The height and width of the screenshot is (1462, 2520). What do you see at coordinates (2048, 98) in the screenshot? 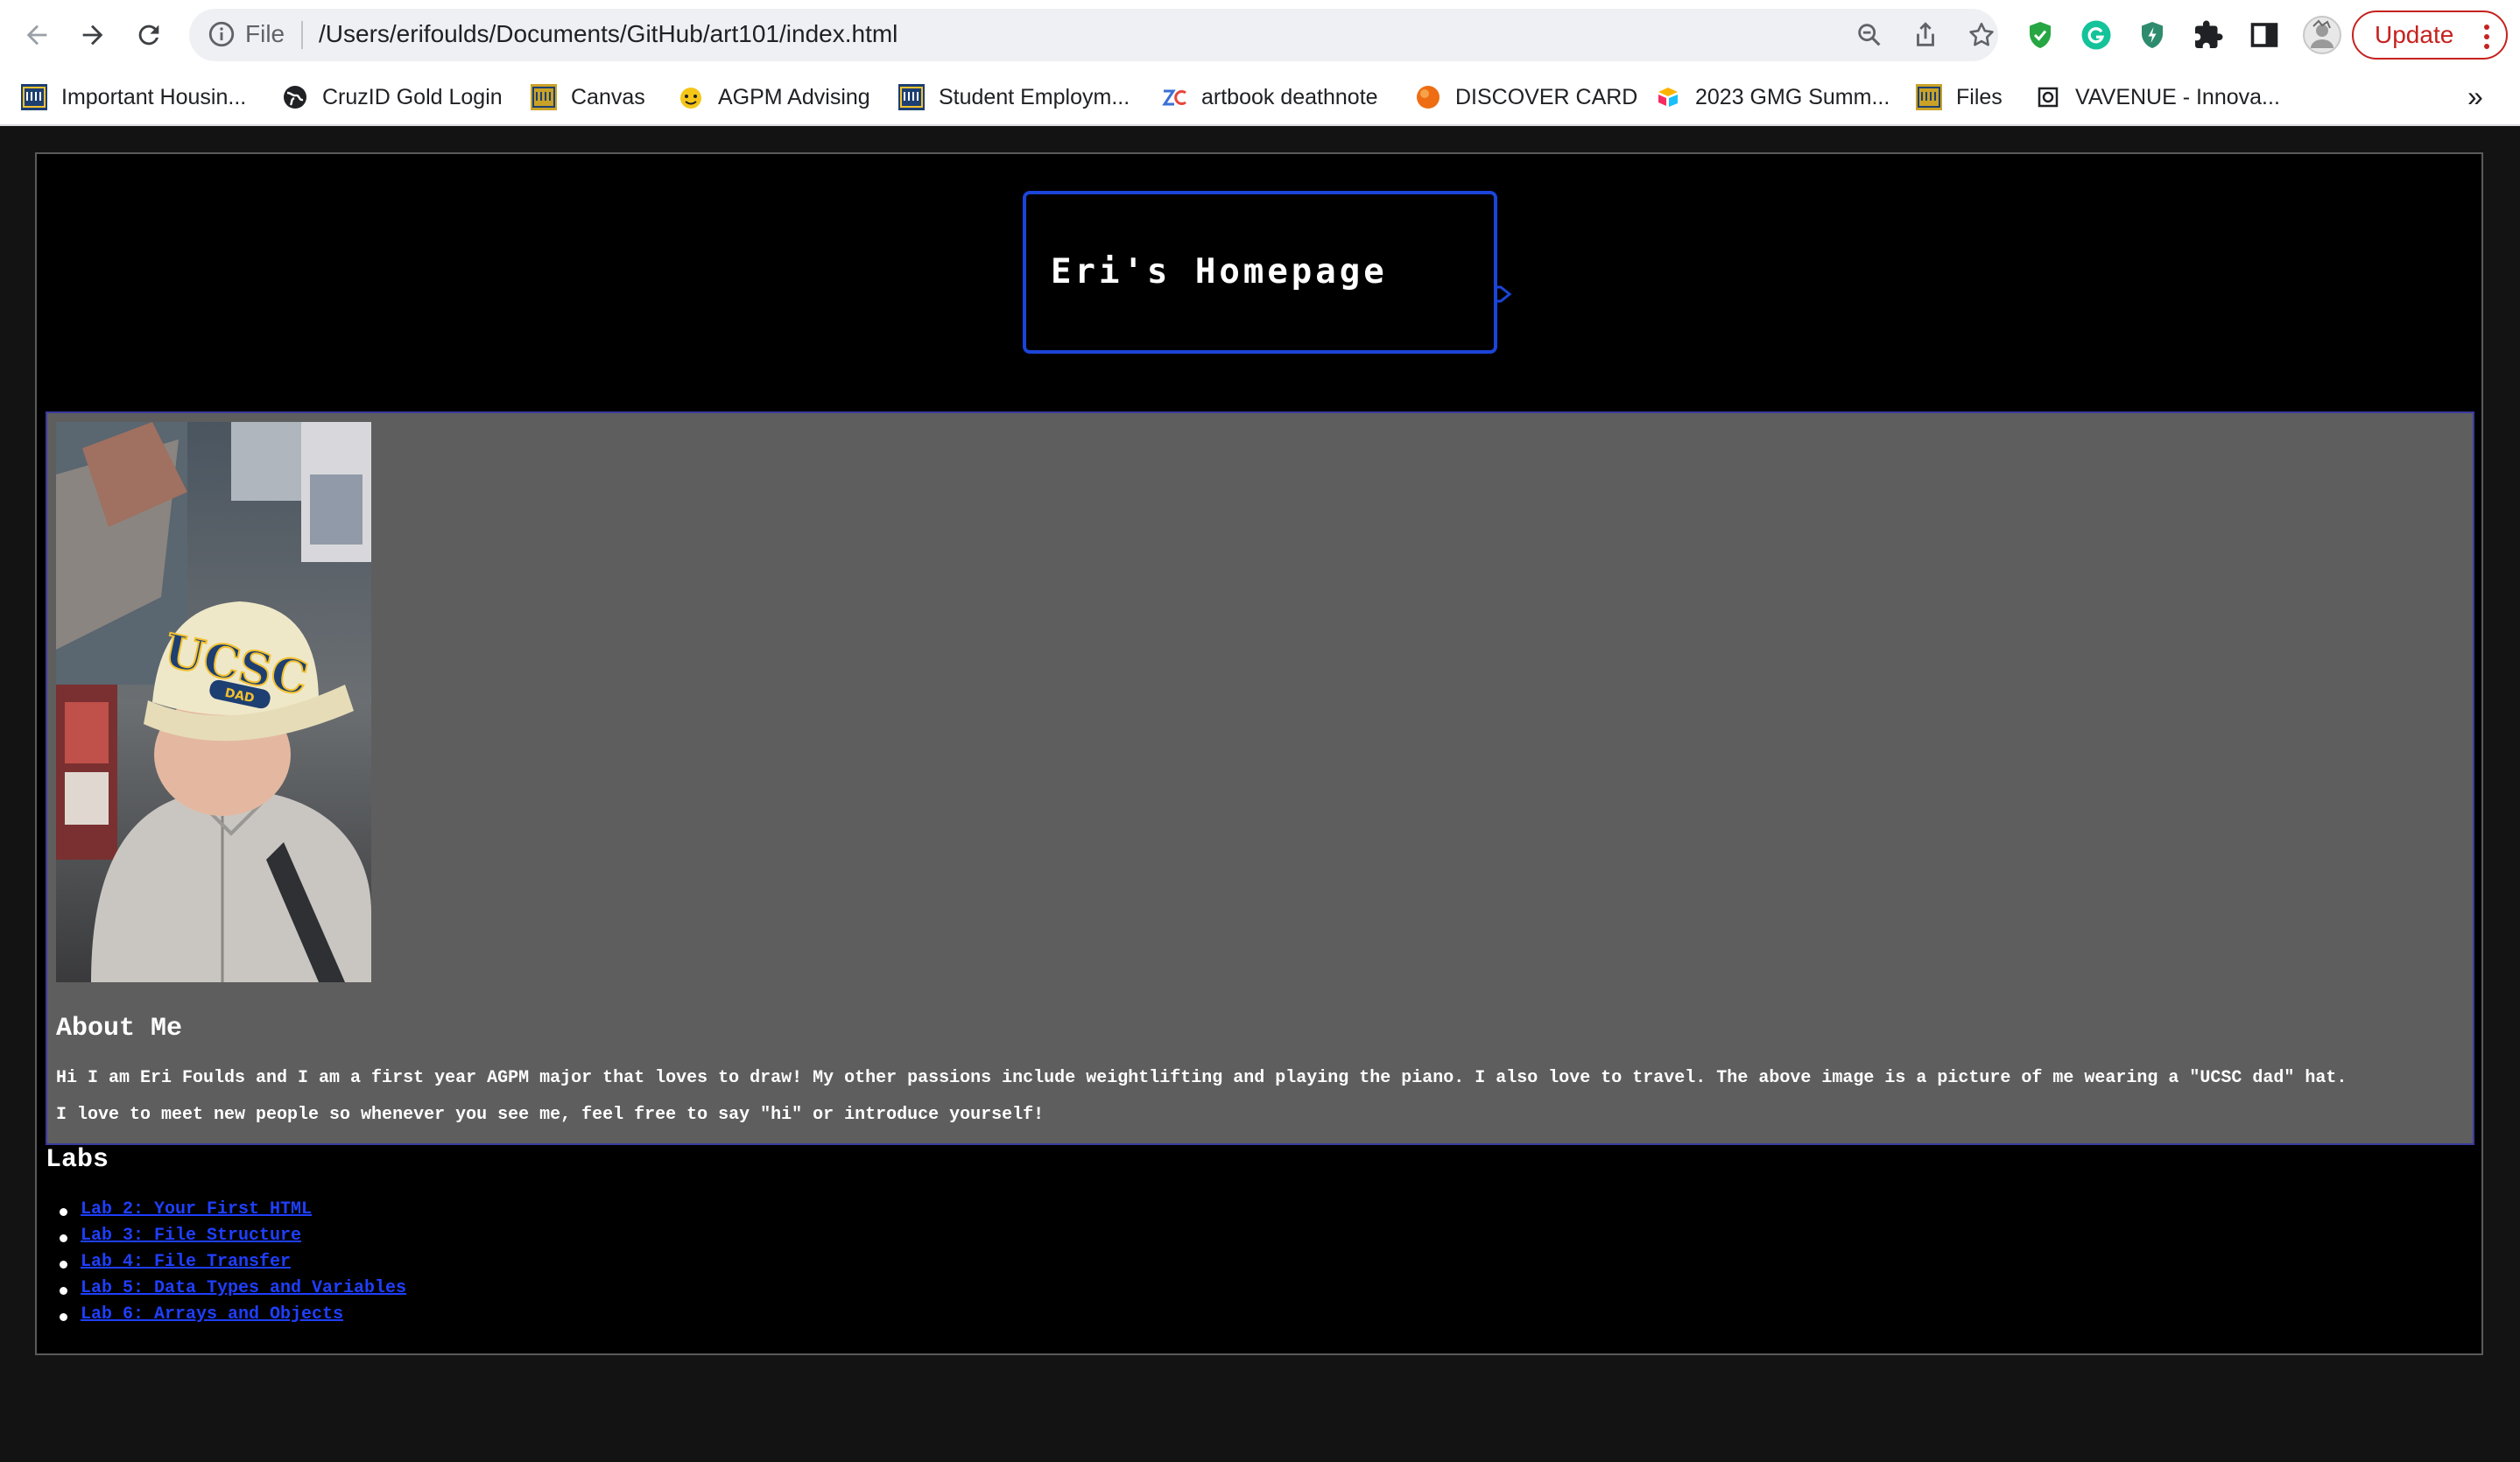
I see `vavenue-icon` at bounding box center [2048, 98].